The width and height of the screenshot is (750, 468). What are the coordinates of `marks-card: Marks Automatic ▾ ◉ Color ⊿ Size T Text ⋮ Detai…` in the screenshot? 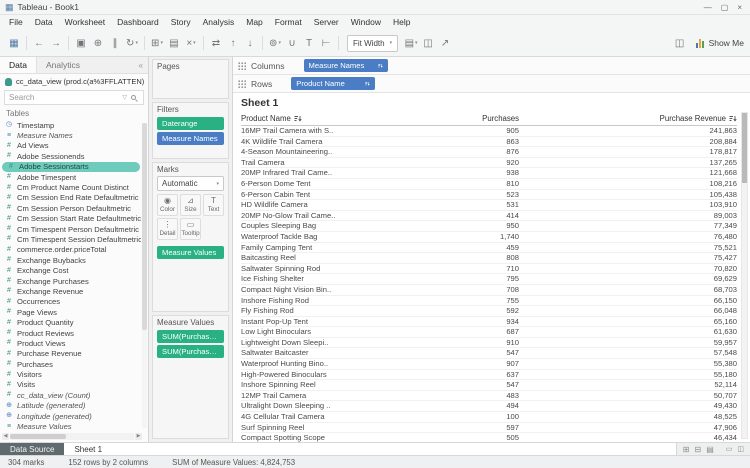 It's located at (190, 237).